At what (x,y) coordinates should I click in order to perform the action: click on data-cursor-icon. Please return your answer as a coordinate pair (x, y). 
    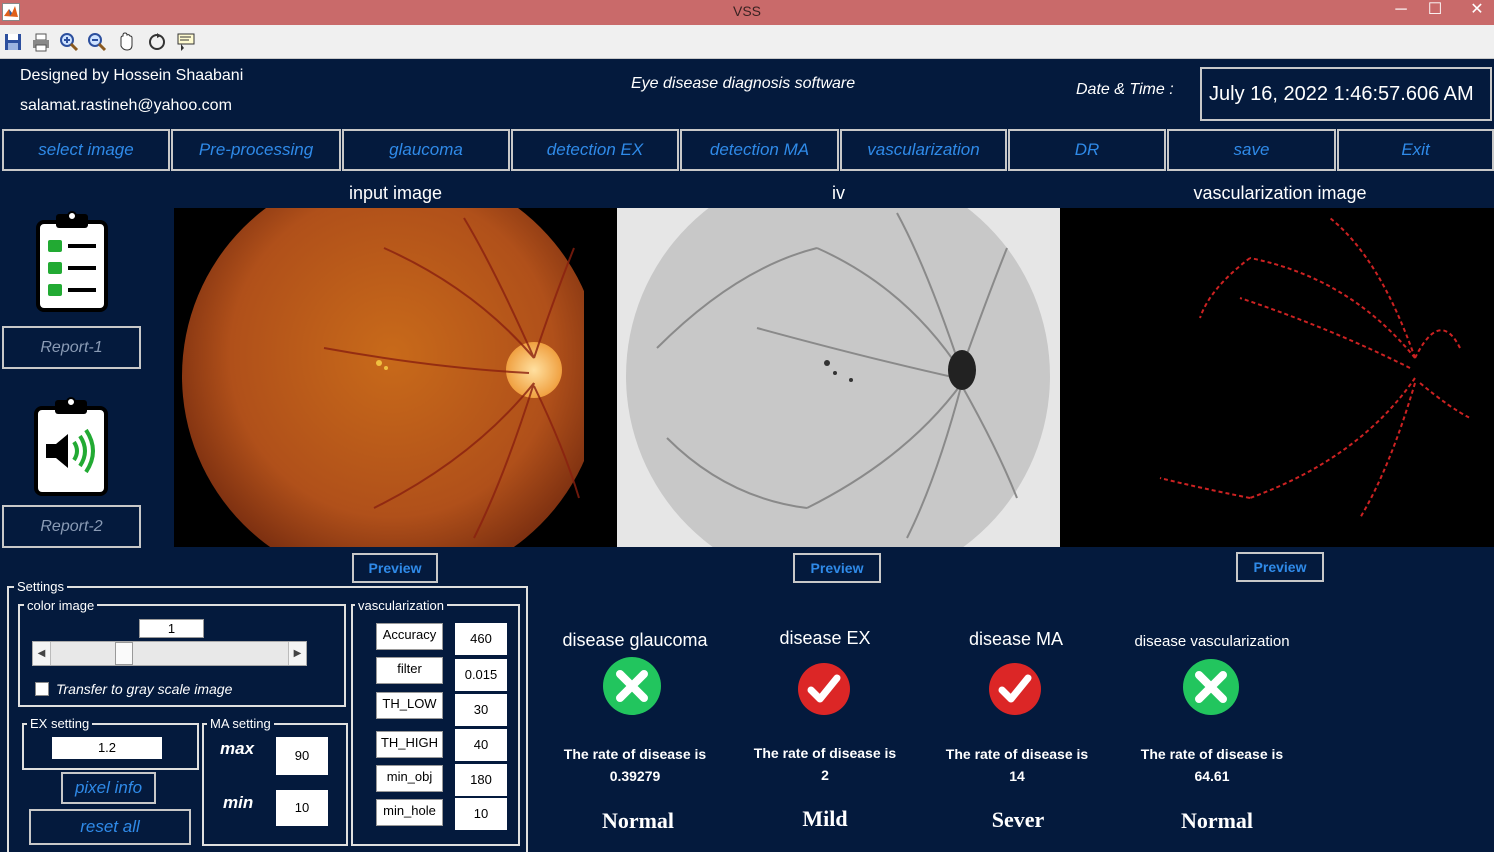
    Looking at the image, I should click on (186, 42).